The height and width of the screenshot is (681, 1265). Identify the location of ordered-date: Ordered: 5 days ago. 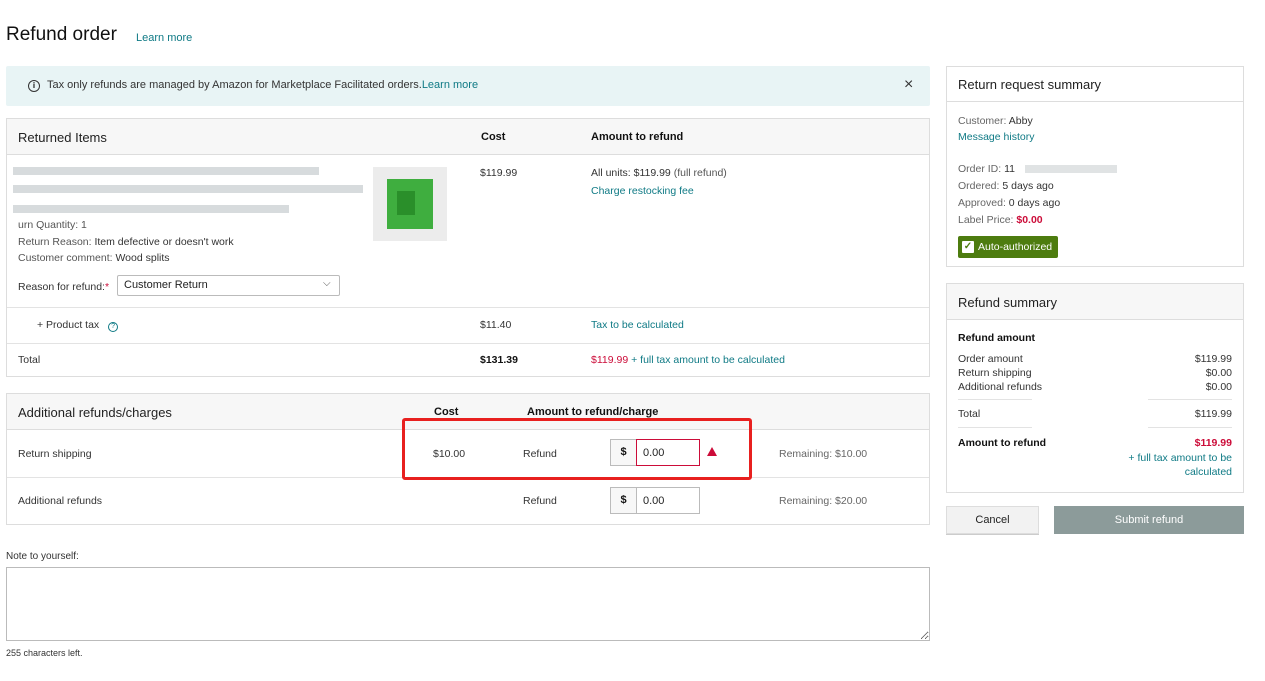
(1006, 186).